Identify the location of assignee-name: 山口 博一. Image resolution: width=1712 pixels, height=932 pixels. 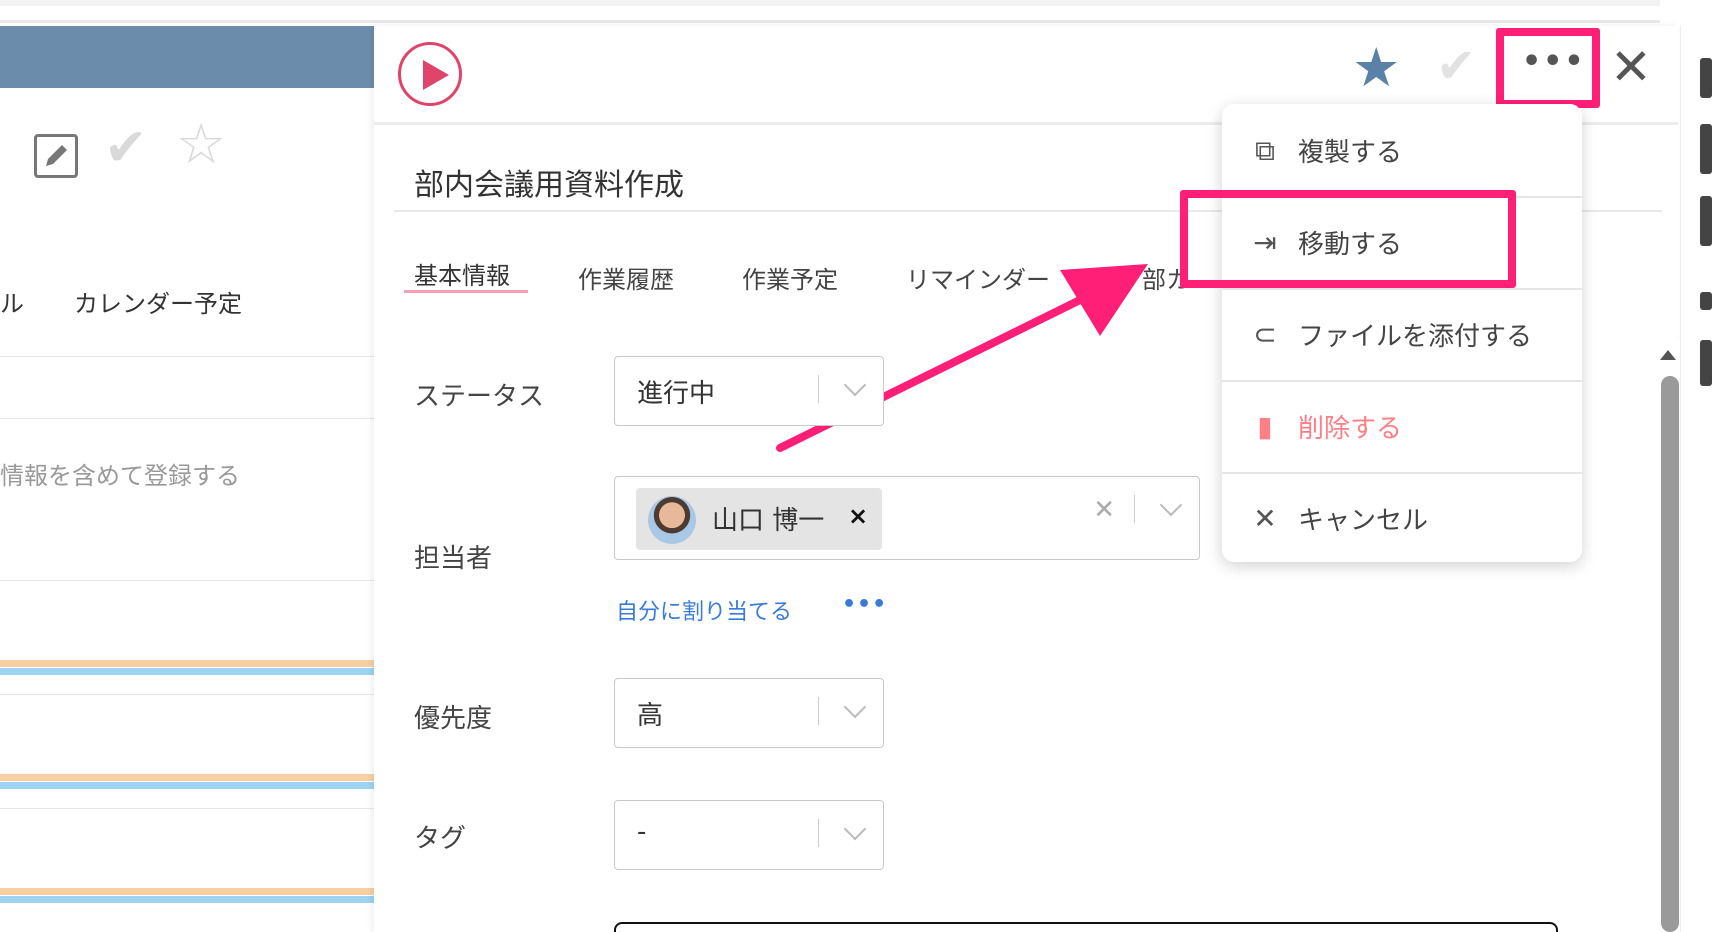
(768, 521).